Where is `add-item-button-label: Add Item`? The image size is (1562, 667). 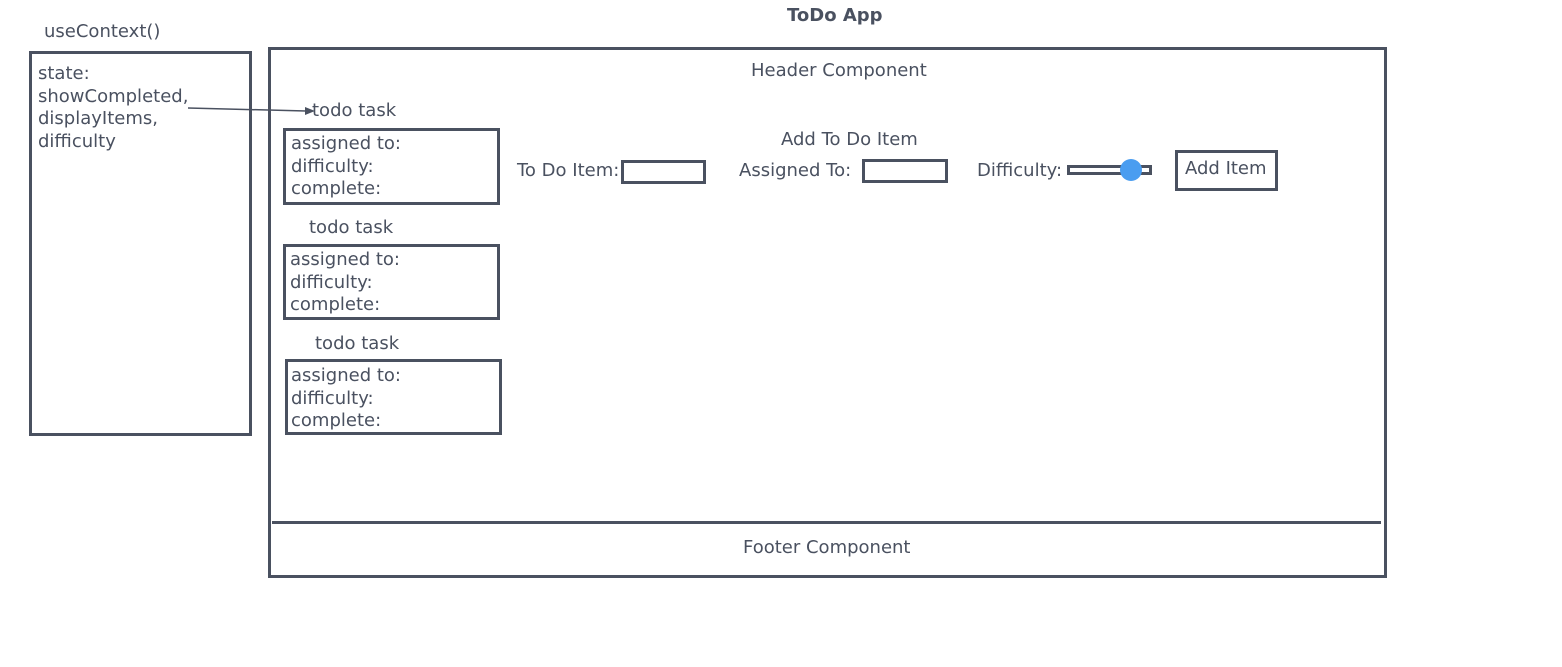
add-item-button-label: Add Item is located at coordinates (1226, 168).